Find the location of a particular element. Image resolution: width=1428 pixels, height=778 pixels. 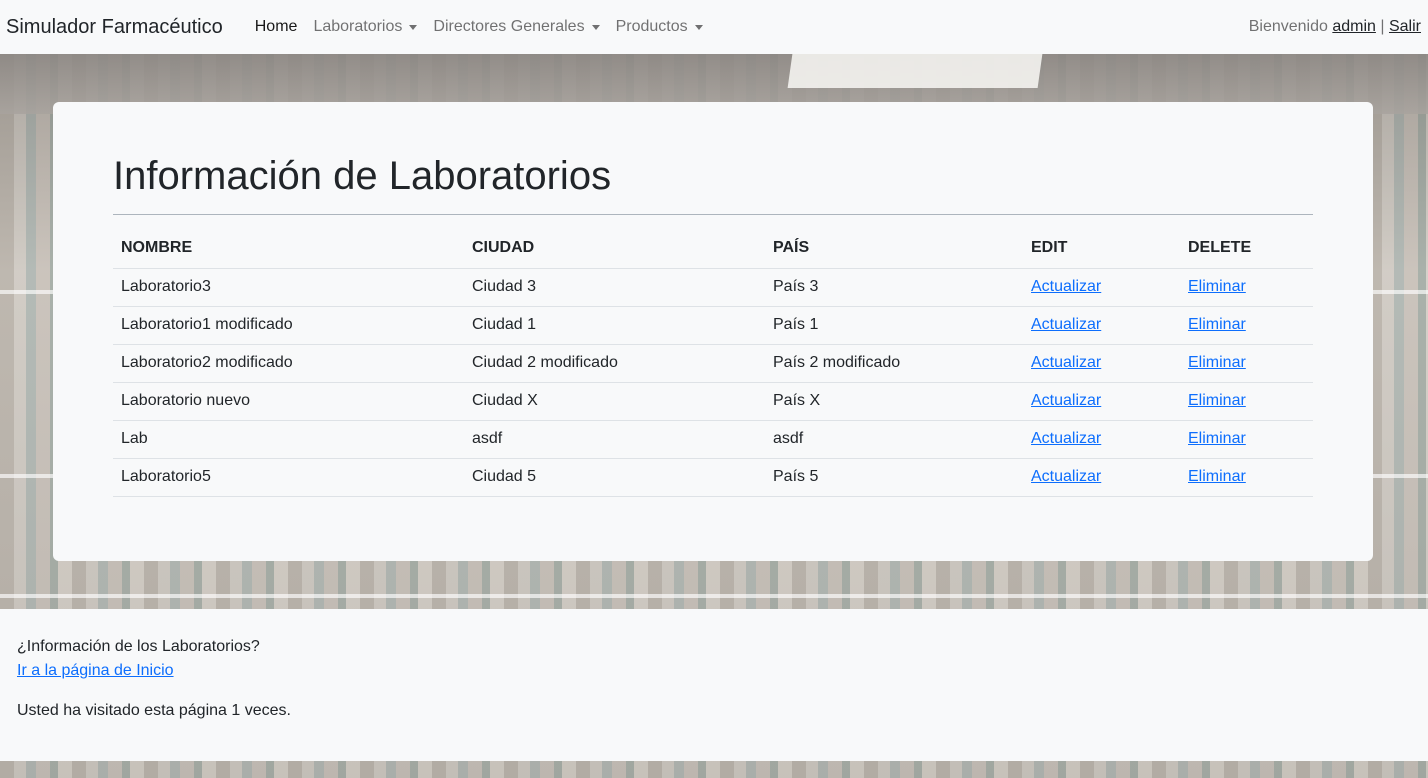

nav-laboratorios-dropdown: Laboratorios is located at coordinates (365, 27).